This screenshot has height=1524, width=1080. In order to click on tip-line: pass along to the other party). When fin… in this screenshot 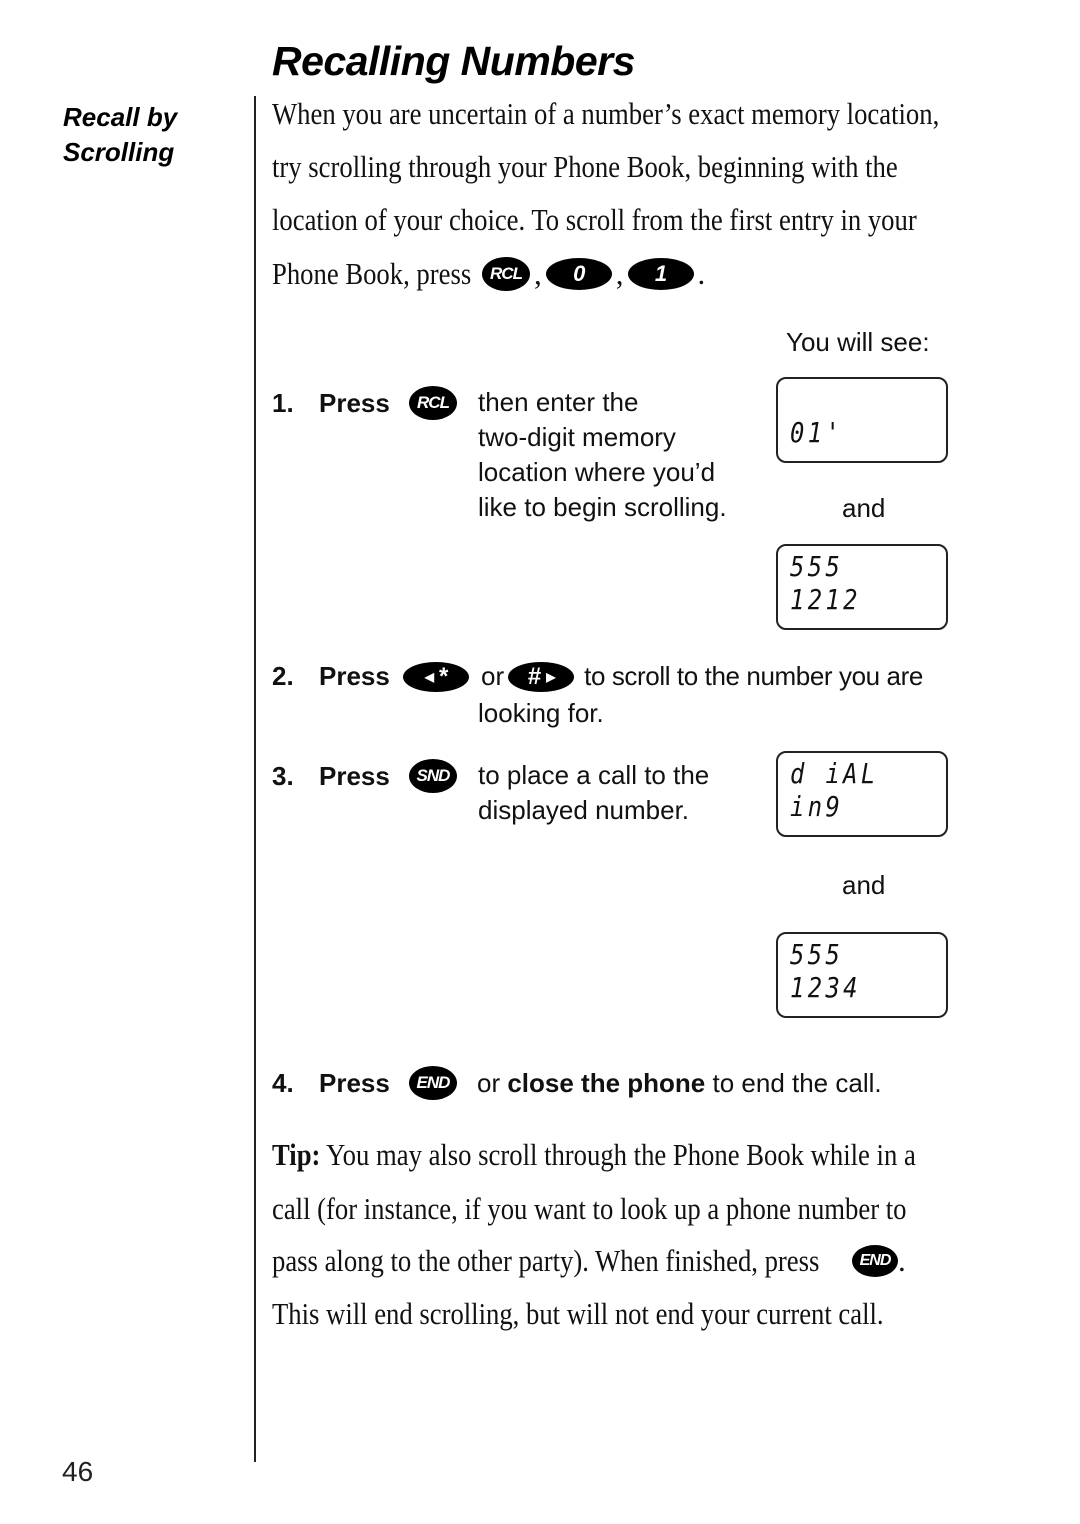, I will do `click(589, 1261)`.